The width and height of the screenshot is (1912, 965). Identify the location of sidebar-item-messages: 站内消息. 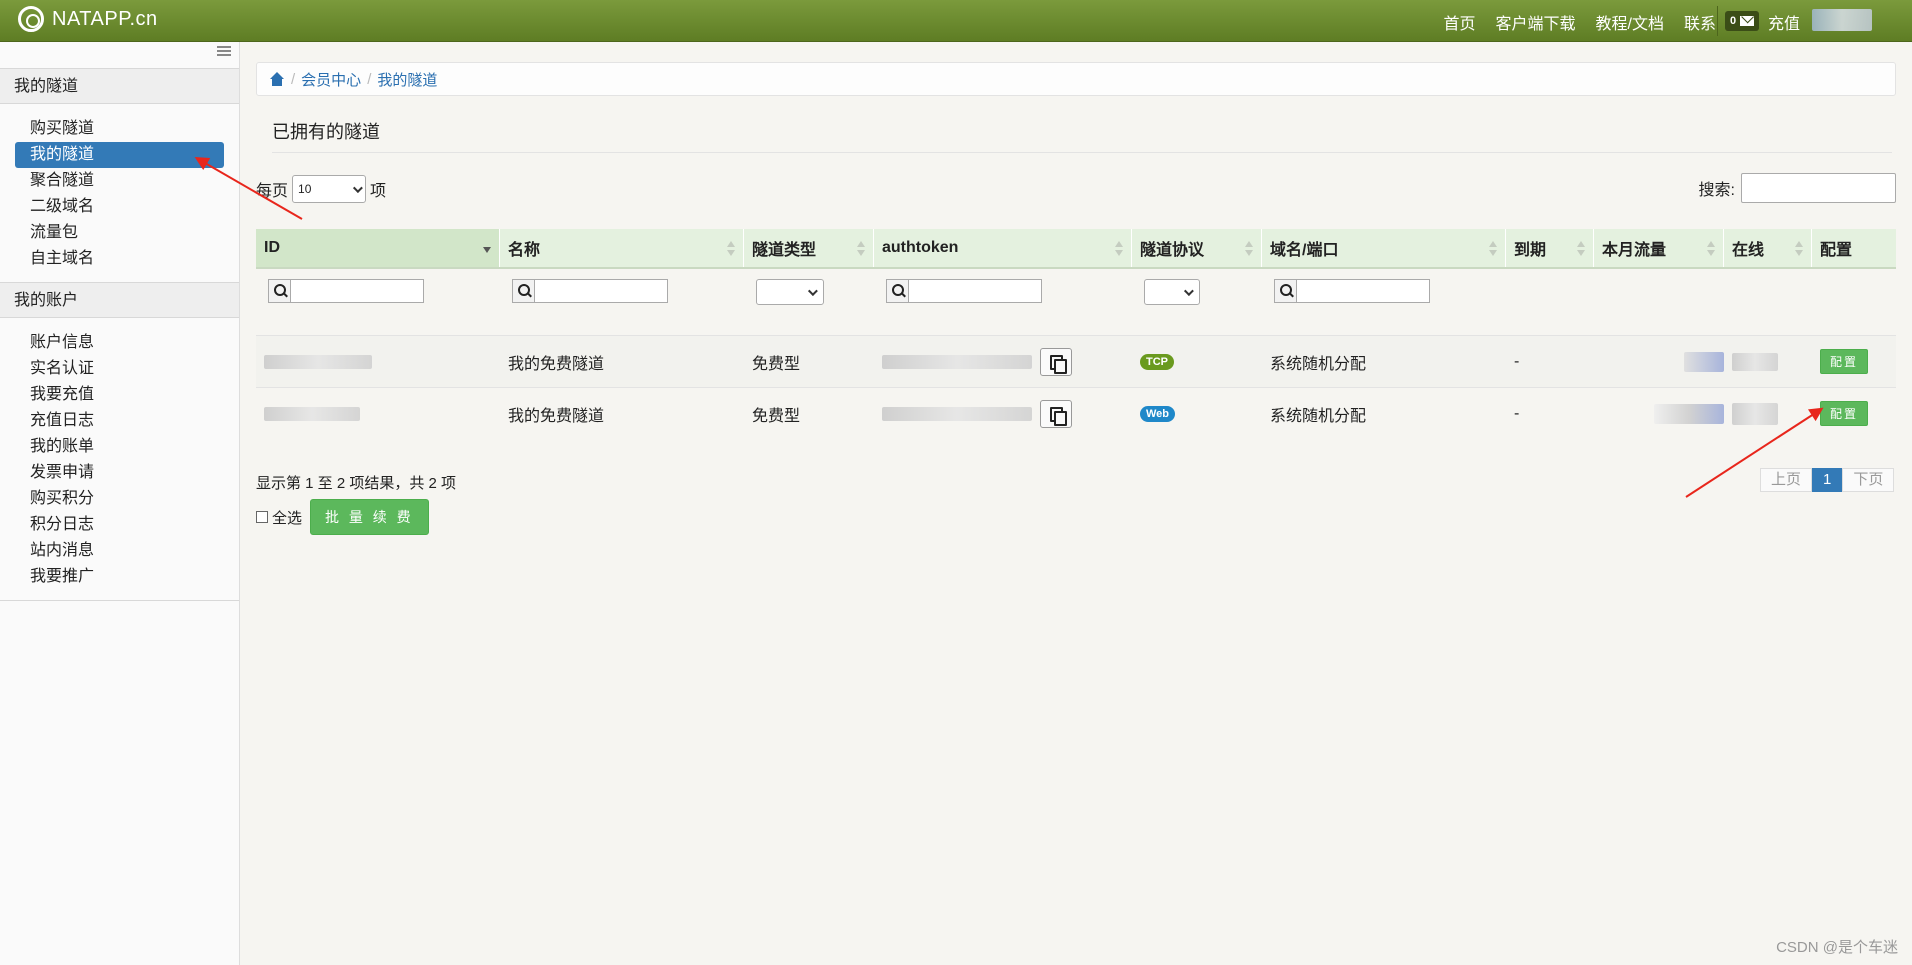
(119, 551).